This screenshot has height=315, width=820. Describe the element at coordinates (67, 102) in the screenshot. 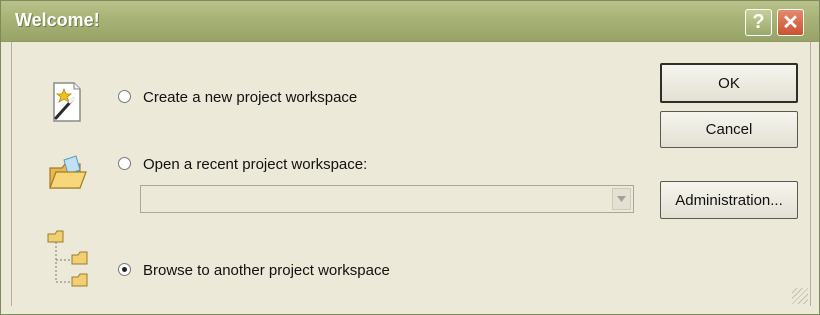

I see `wizard-icon` at that location.